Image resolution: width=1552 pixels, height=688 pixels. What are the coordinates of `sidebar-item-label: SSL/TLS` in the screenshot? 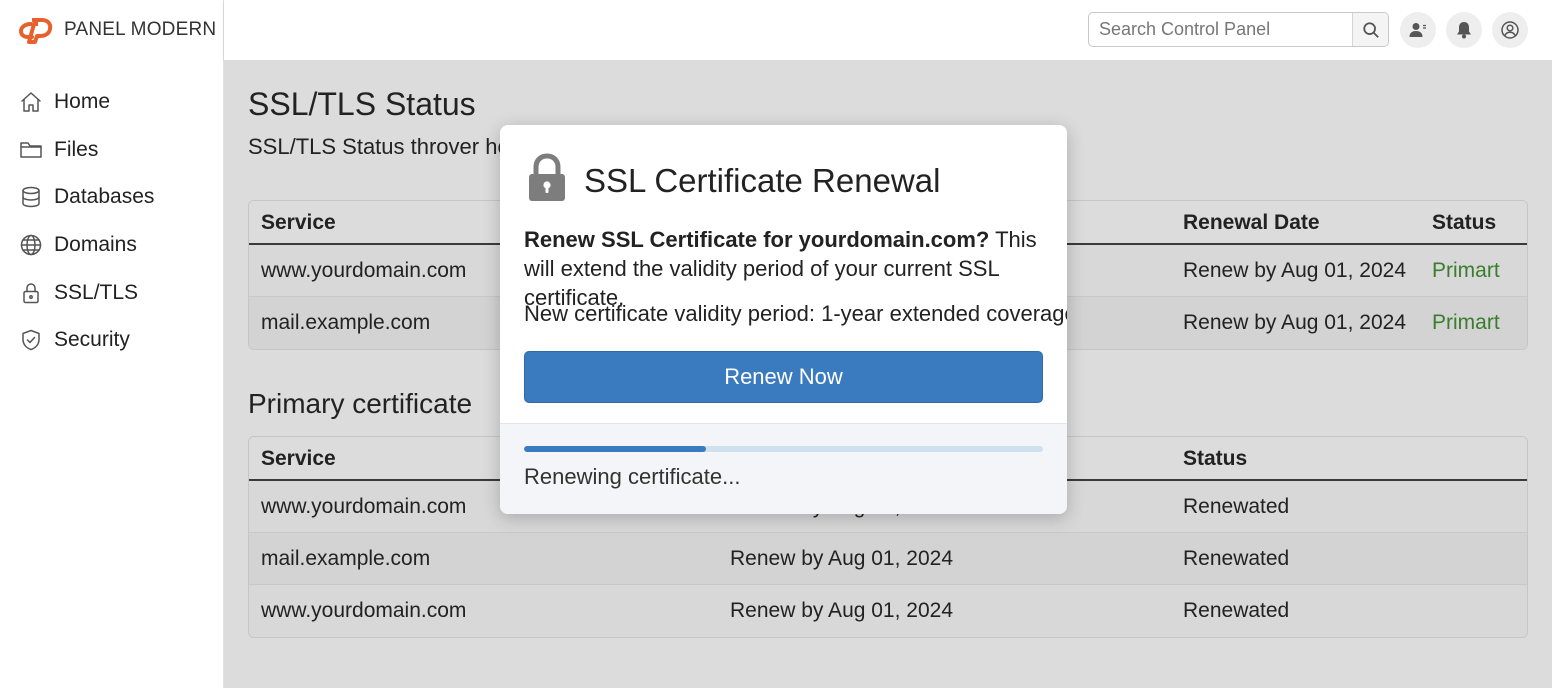 It's located at (96, 292).